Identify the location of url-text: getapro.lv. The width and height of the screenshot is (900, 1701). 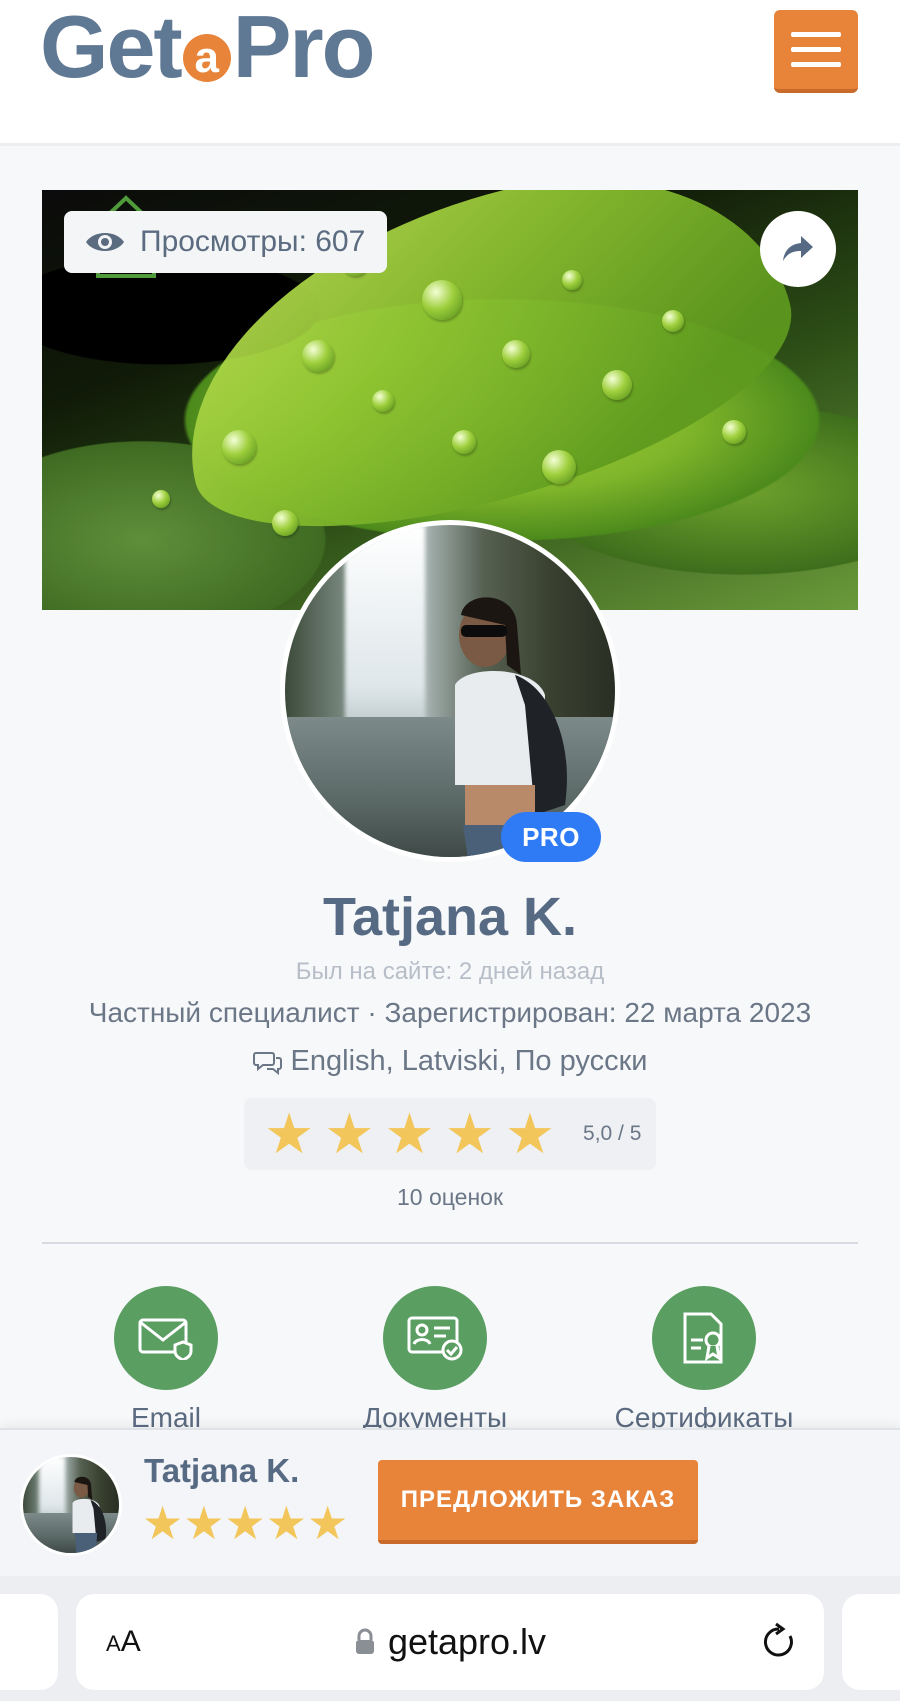
(467, 1641).